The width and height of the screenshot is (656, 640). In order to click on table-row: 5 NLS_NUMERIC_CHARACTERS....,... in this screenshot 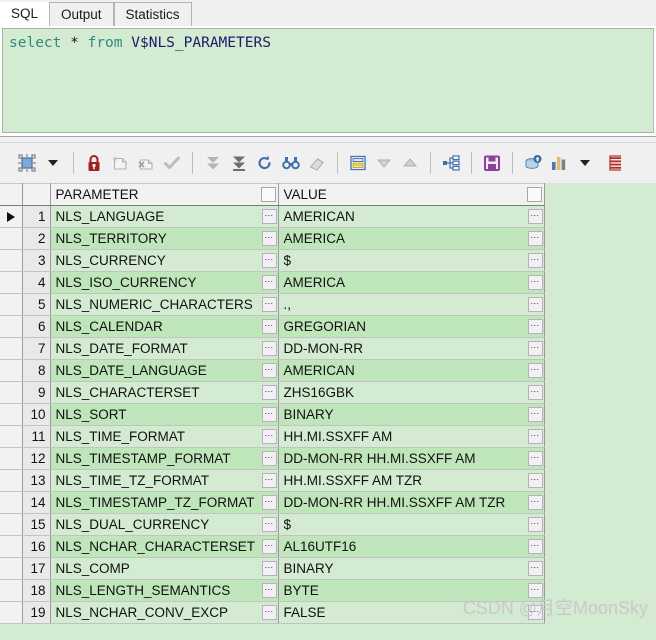, I will do `click(272, 304)`.